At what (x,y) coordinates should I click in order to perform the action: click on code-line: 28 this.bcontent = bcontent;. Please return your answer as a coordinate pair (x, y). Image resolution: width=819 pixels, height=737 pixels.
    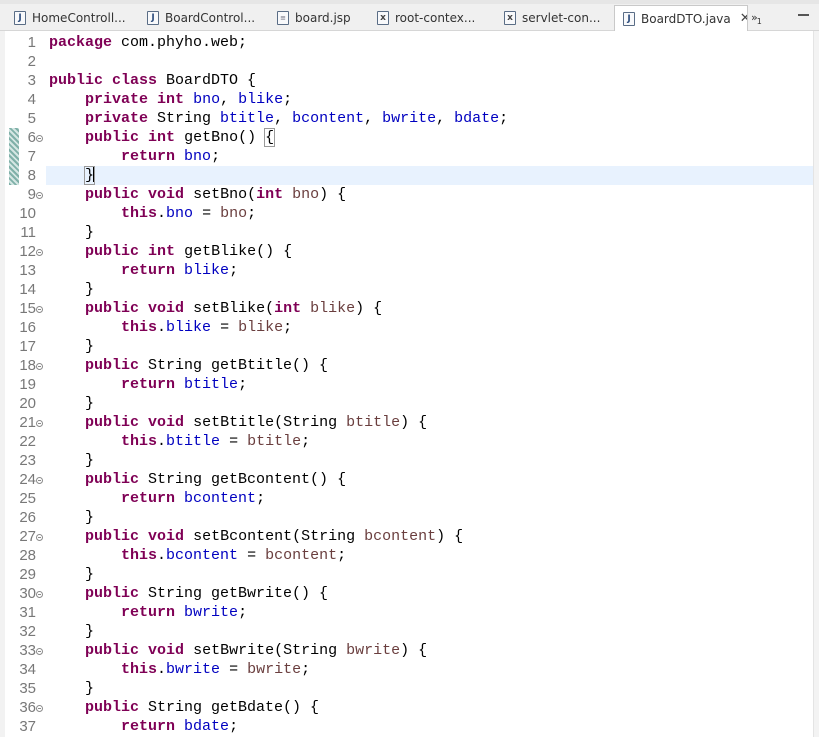
    Looking at the image, I should click on (406, 555).